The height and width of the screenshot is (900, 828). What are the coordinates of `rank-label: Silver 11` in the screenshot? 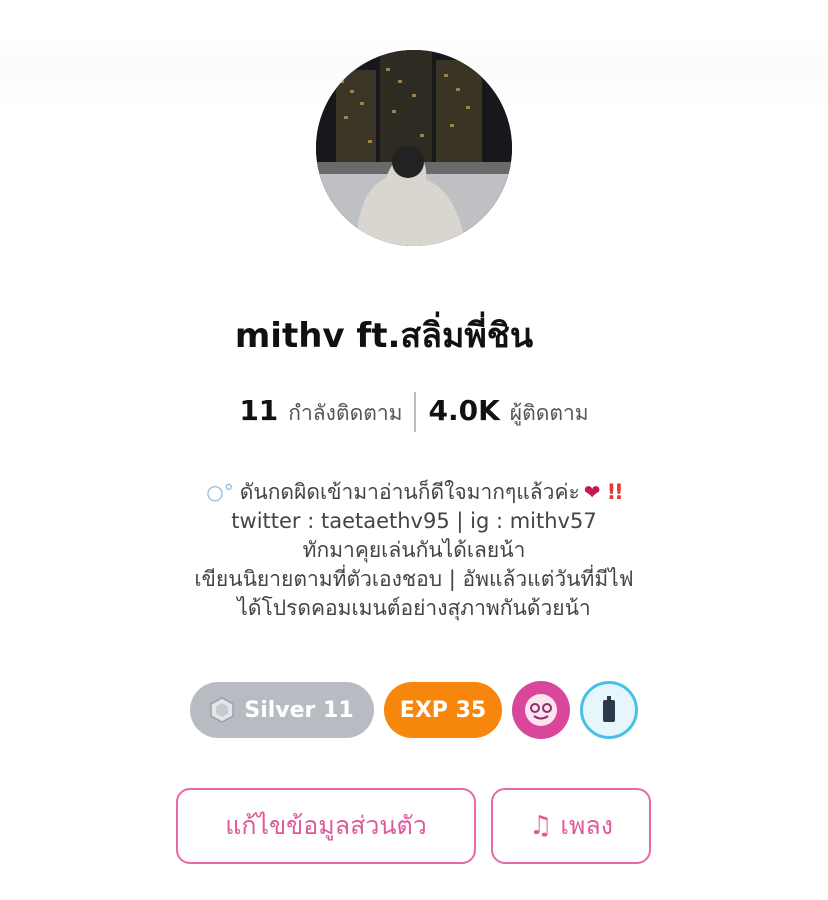 It's located at (299, 710).